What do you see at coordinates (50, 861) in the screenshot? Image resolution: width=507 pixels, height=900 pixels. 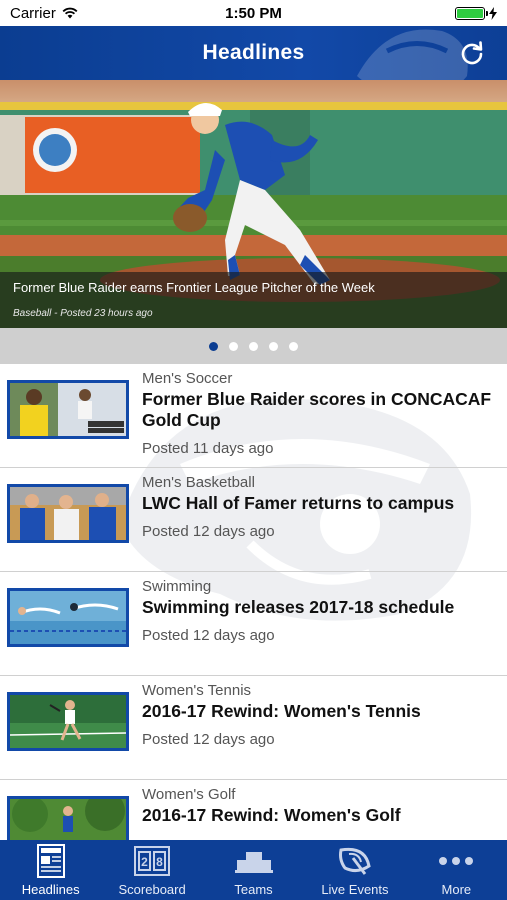 I see `newspaper-icon` at bounding box center [50, 861].